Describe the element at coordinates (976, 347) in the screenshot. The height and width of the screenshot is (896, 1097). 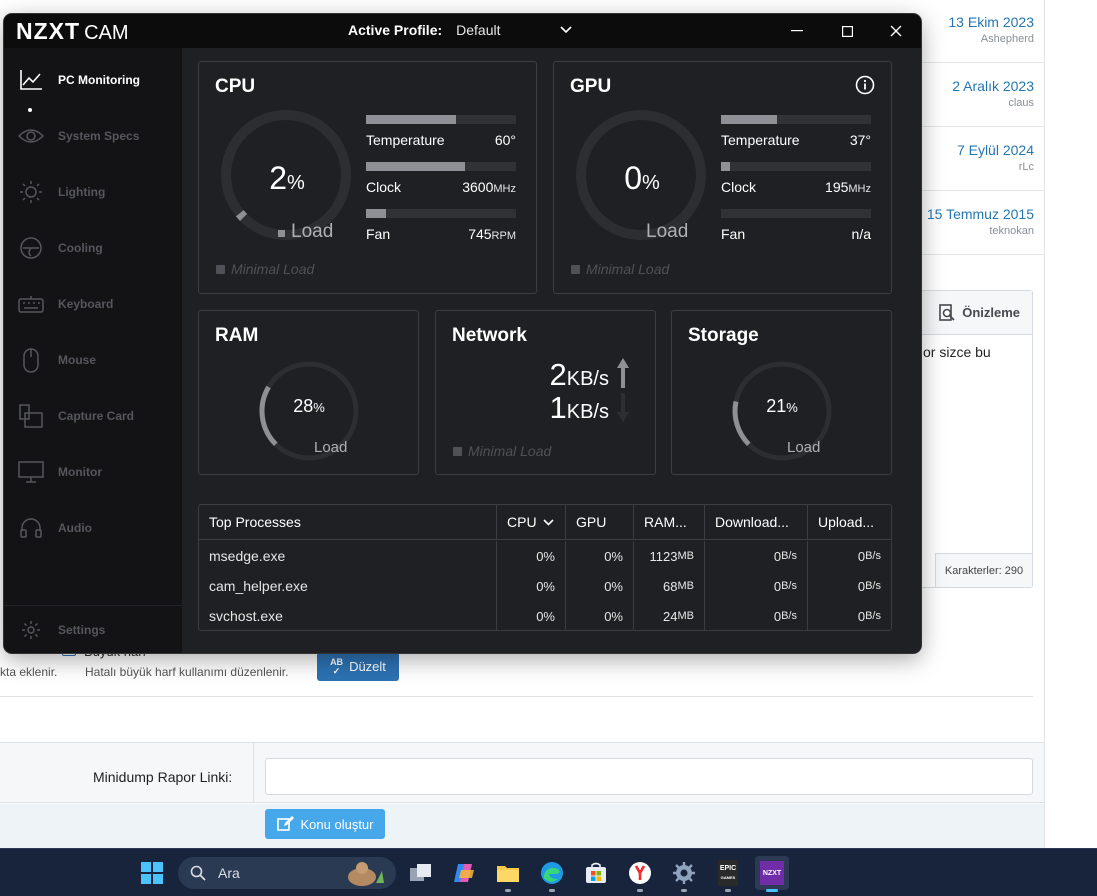
I see `editor-text: or sizce bu` at that location.